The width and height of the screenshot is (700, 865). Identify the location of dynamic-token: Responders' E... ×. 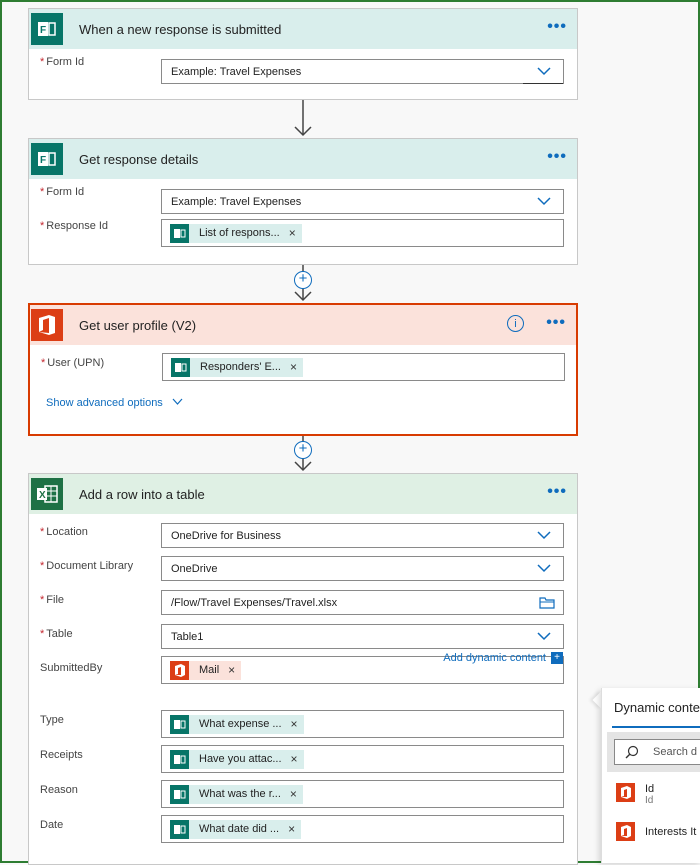
(237, 367).